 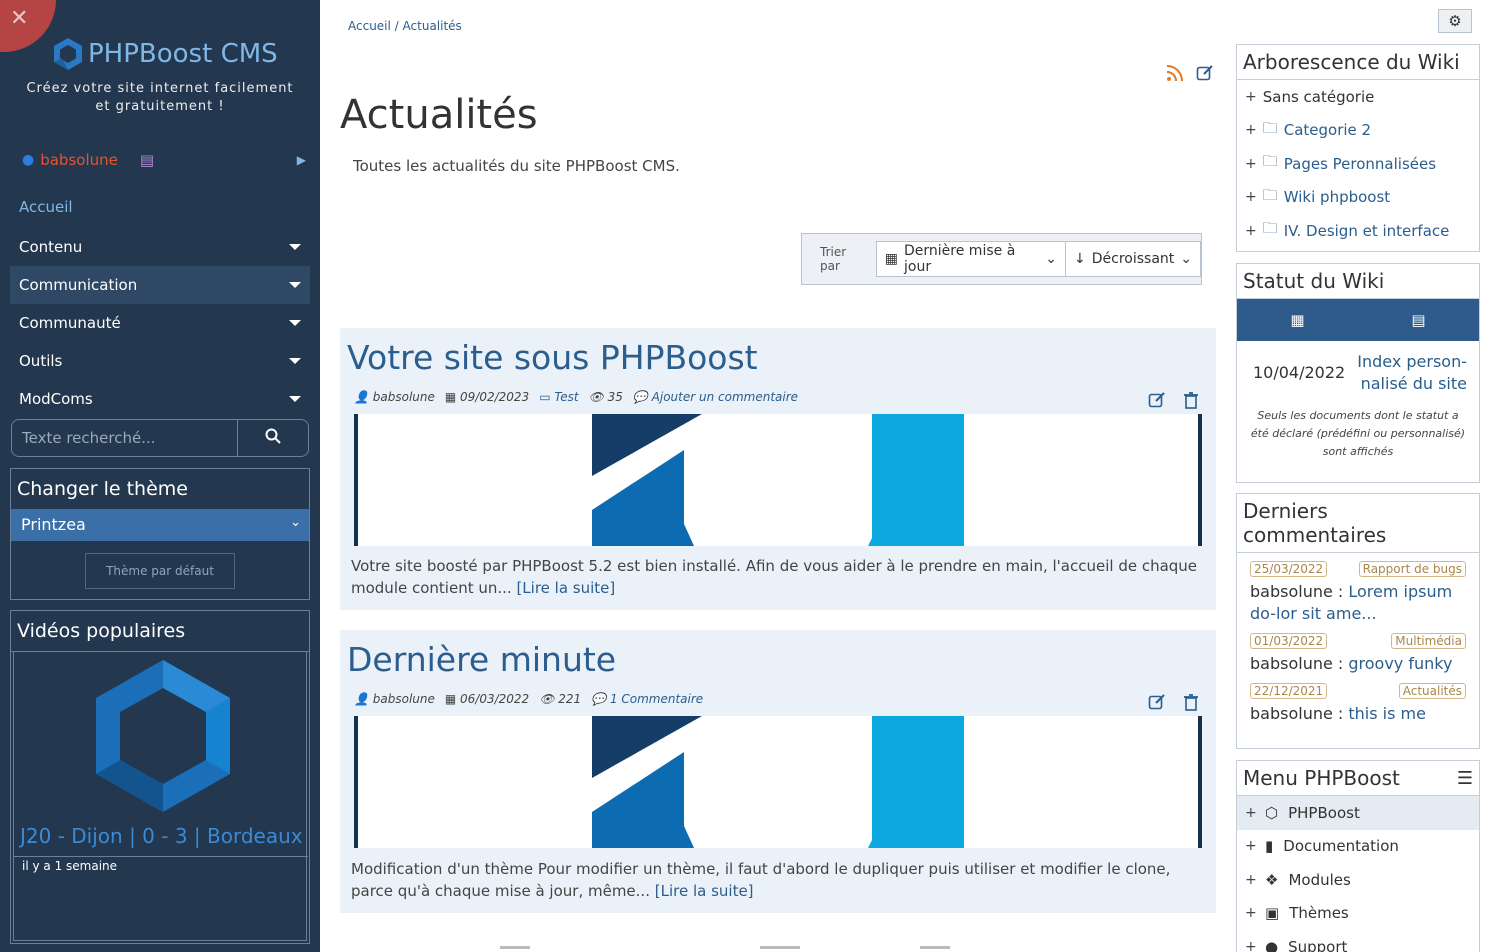 I want to click on user-menu: ● babsolune ▤ ▶, so click(x=167, y=160).